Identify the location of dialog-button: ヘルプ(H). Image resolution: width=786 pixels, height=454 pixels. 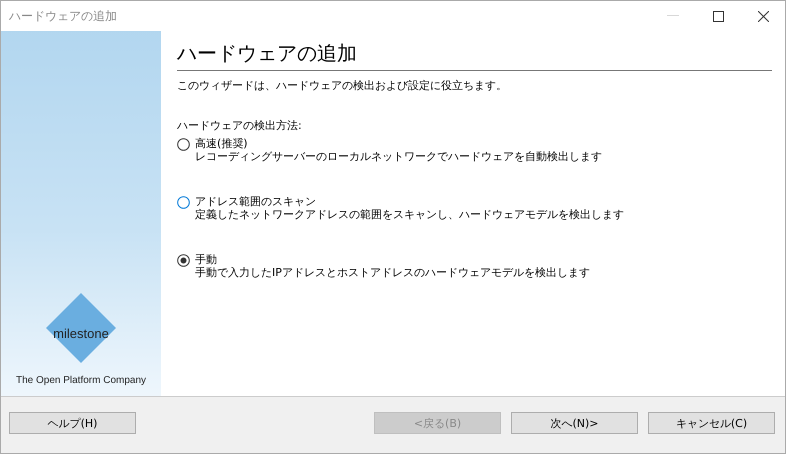
(72, 423).